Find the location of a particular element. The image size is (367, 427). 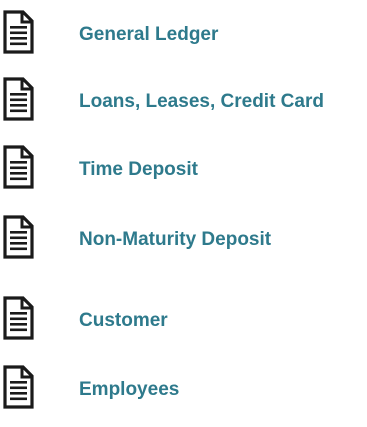

document-label: Customer is located at coordinates (123, 320).